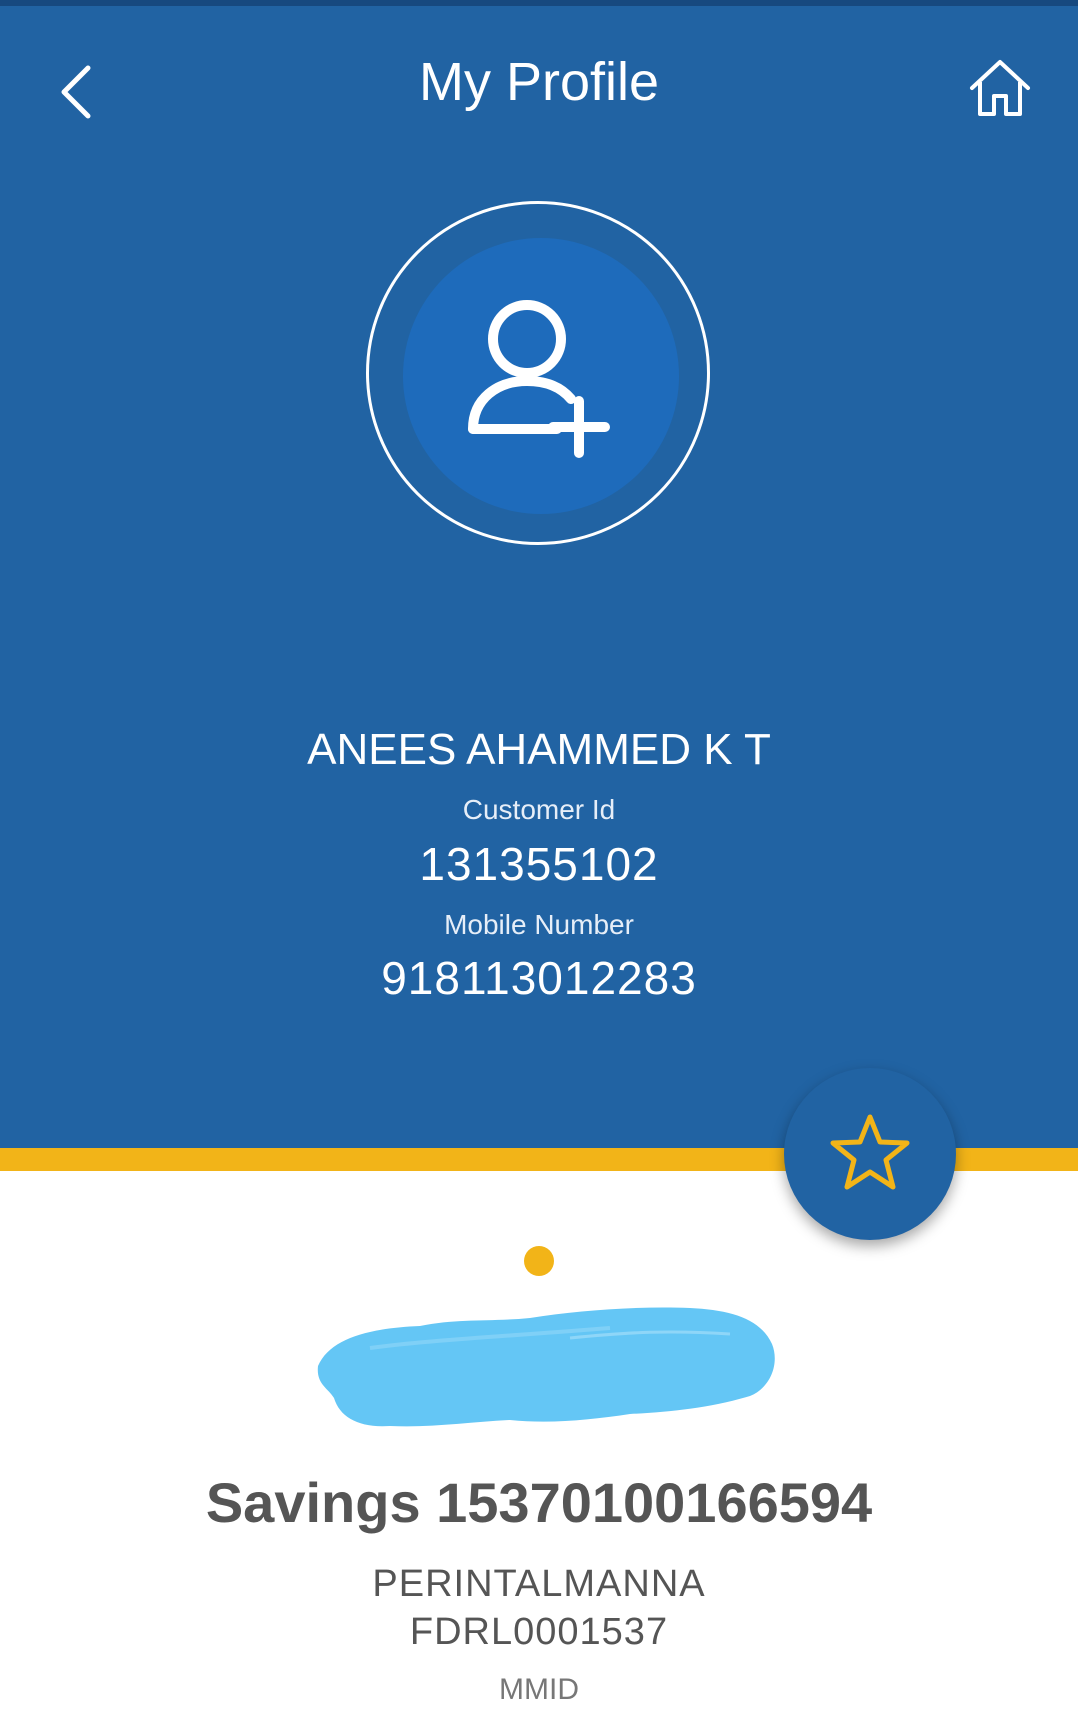  What do you see at coordinates (539, 1689) in the screenshot?
I see `mmid-label: MMID` at bounding box center [539, 1689].